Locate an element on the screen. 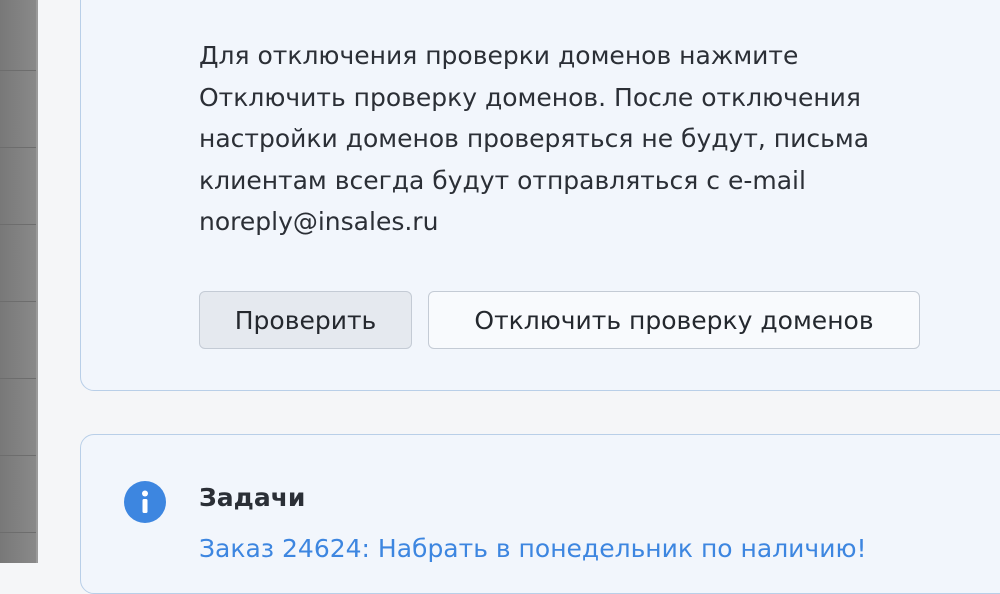 The height and width of the screenshot is (594, 1000). info-icon is located at coordinates (145, 502).